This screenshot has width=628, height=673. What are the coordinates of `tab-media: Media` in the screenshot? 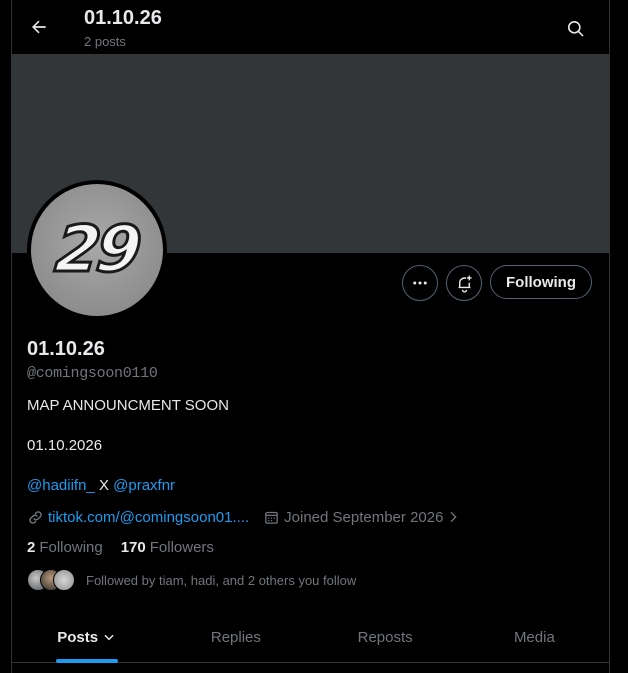 It's located at (534, 637).